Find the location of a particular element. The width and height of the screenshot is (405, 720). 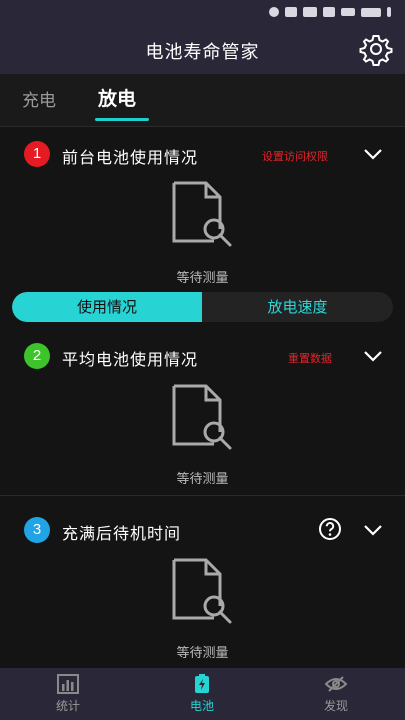

settings-button is located at coordinates (376, 49).